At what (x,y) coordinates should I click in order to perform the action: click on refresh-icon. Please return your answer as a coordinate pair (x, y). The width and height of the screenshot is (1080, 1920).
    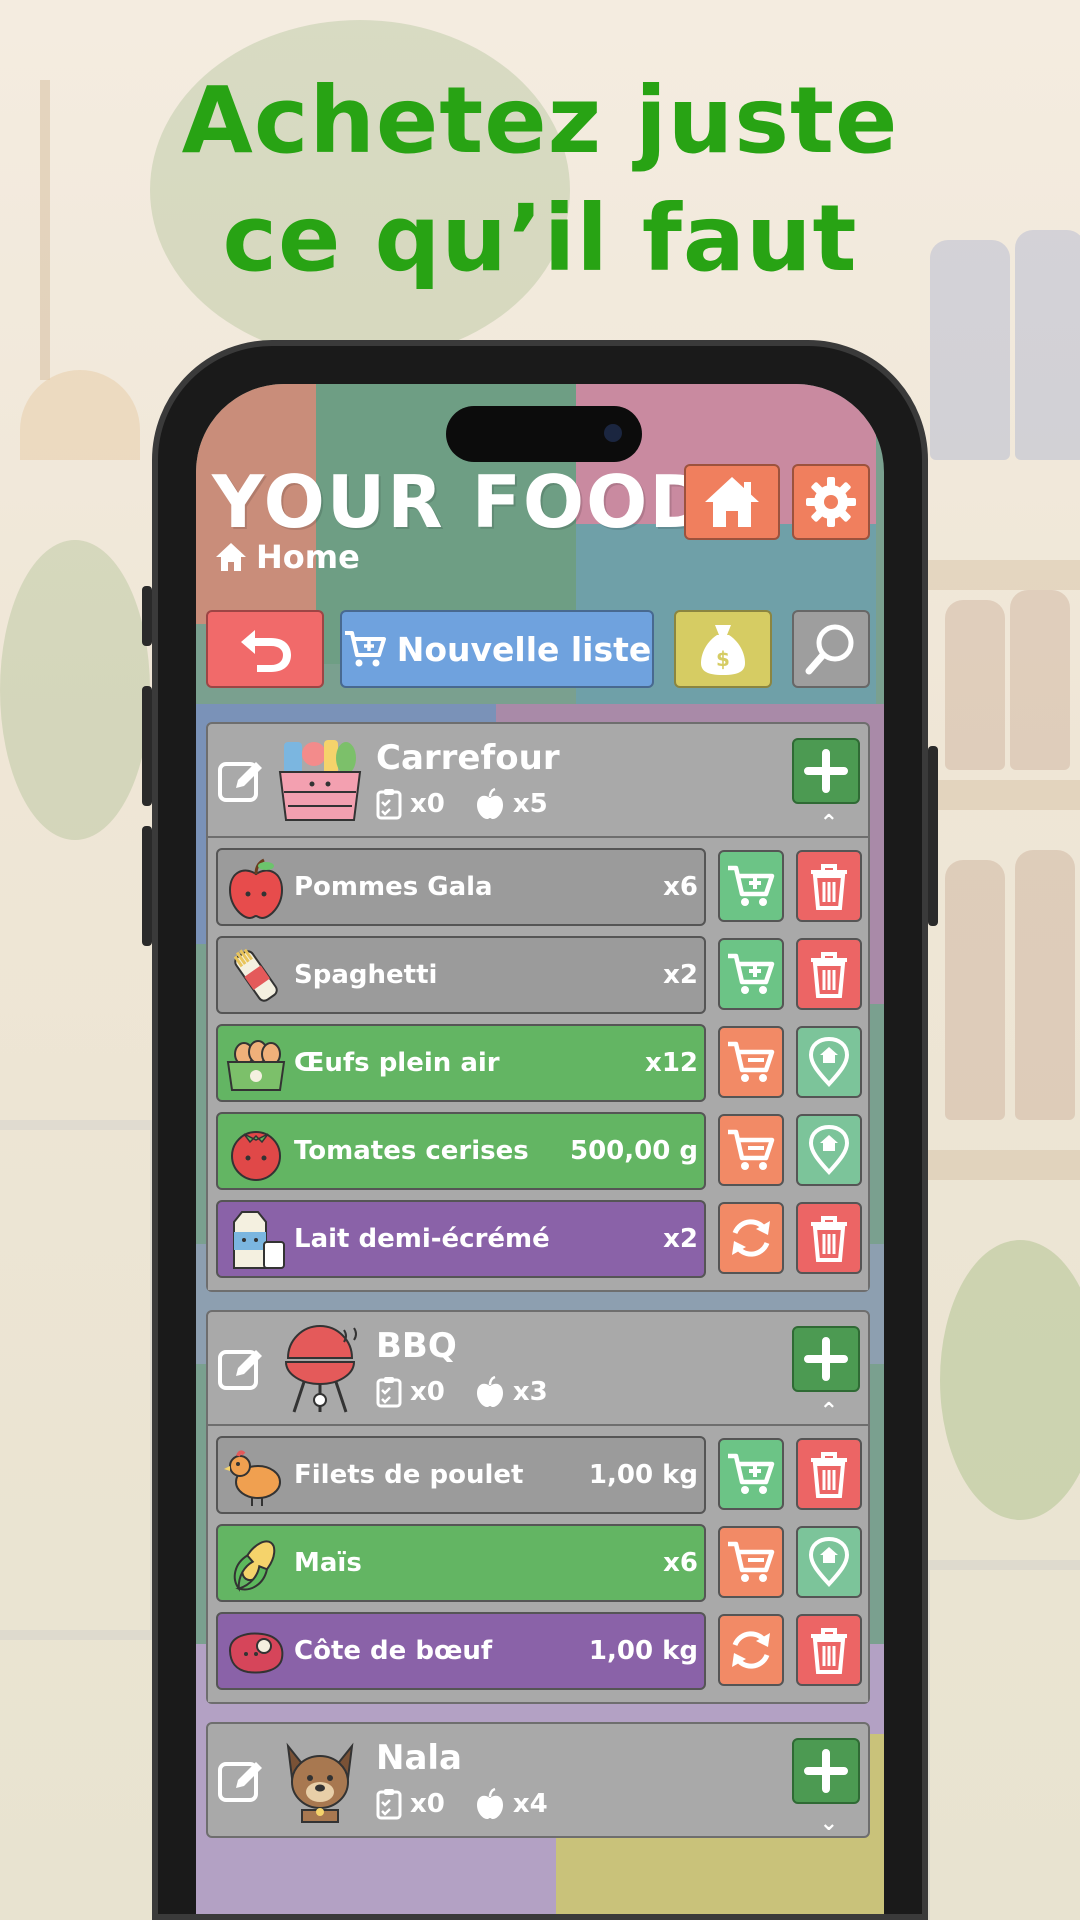
    Looking at the image, I should click on (751, 1650).